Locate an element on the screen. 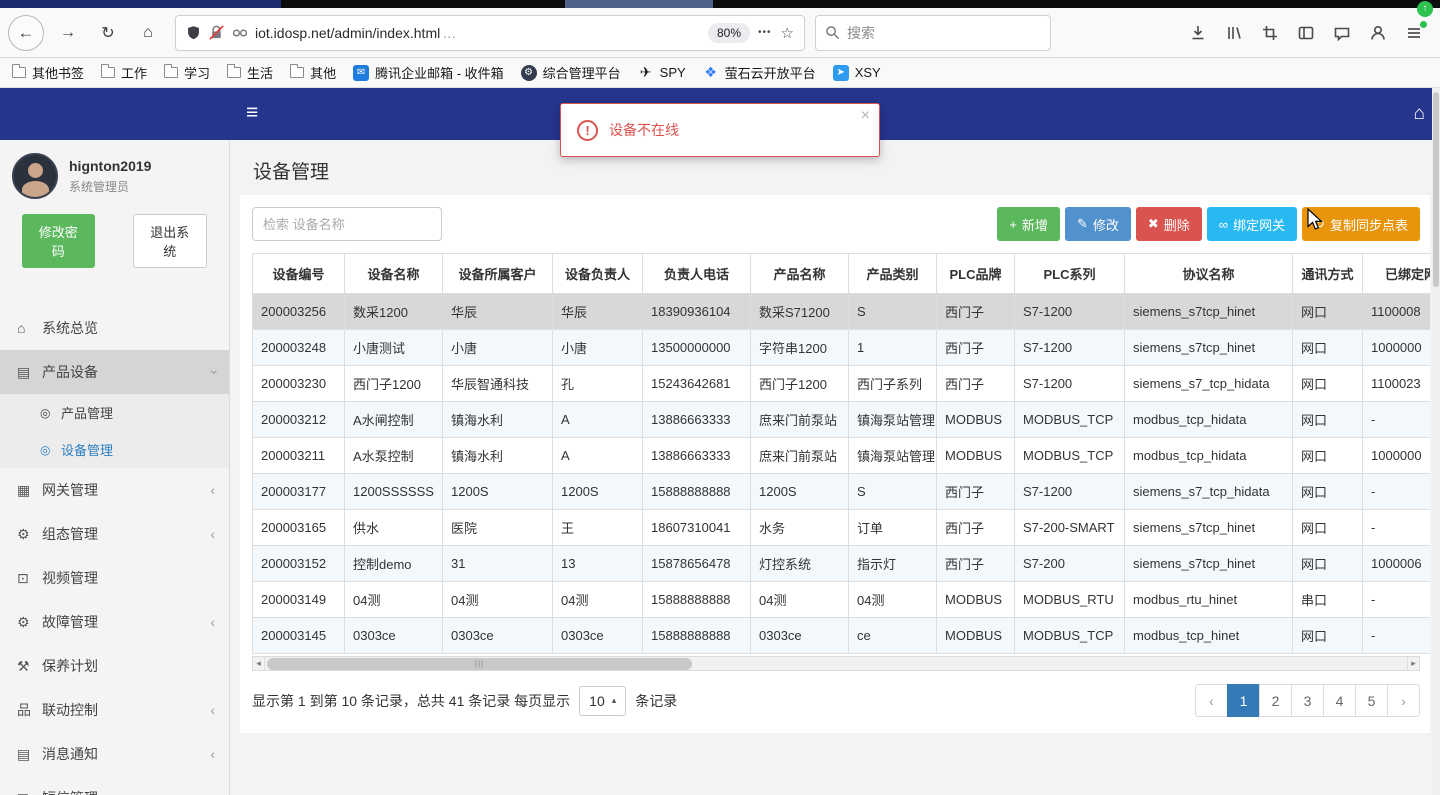 This screenshot has width=1440, height=795. scroll-right-icon: ▸ is located at coordinates (1413, 663).